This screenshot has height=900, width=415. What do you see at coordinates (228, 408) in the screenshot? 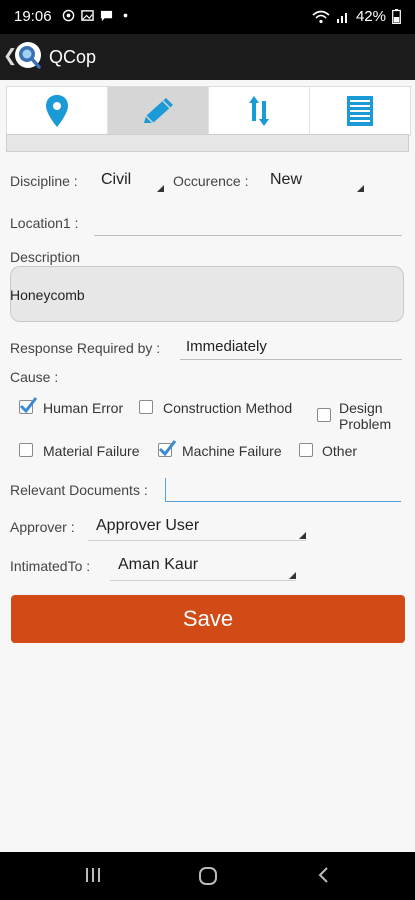
I see `cause-label-construction-method: Construction Method` at bounding box center [228, 408].